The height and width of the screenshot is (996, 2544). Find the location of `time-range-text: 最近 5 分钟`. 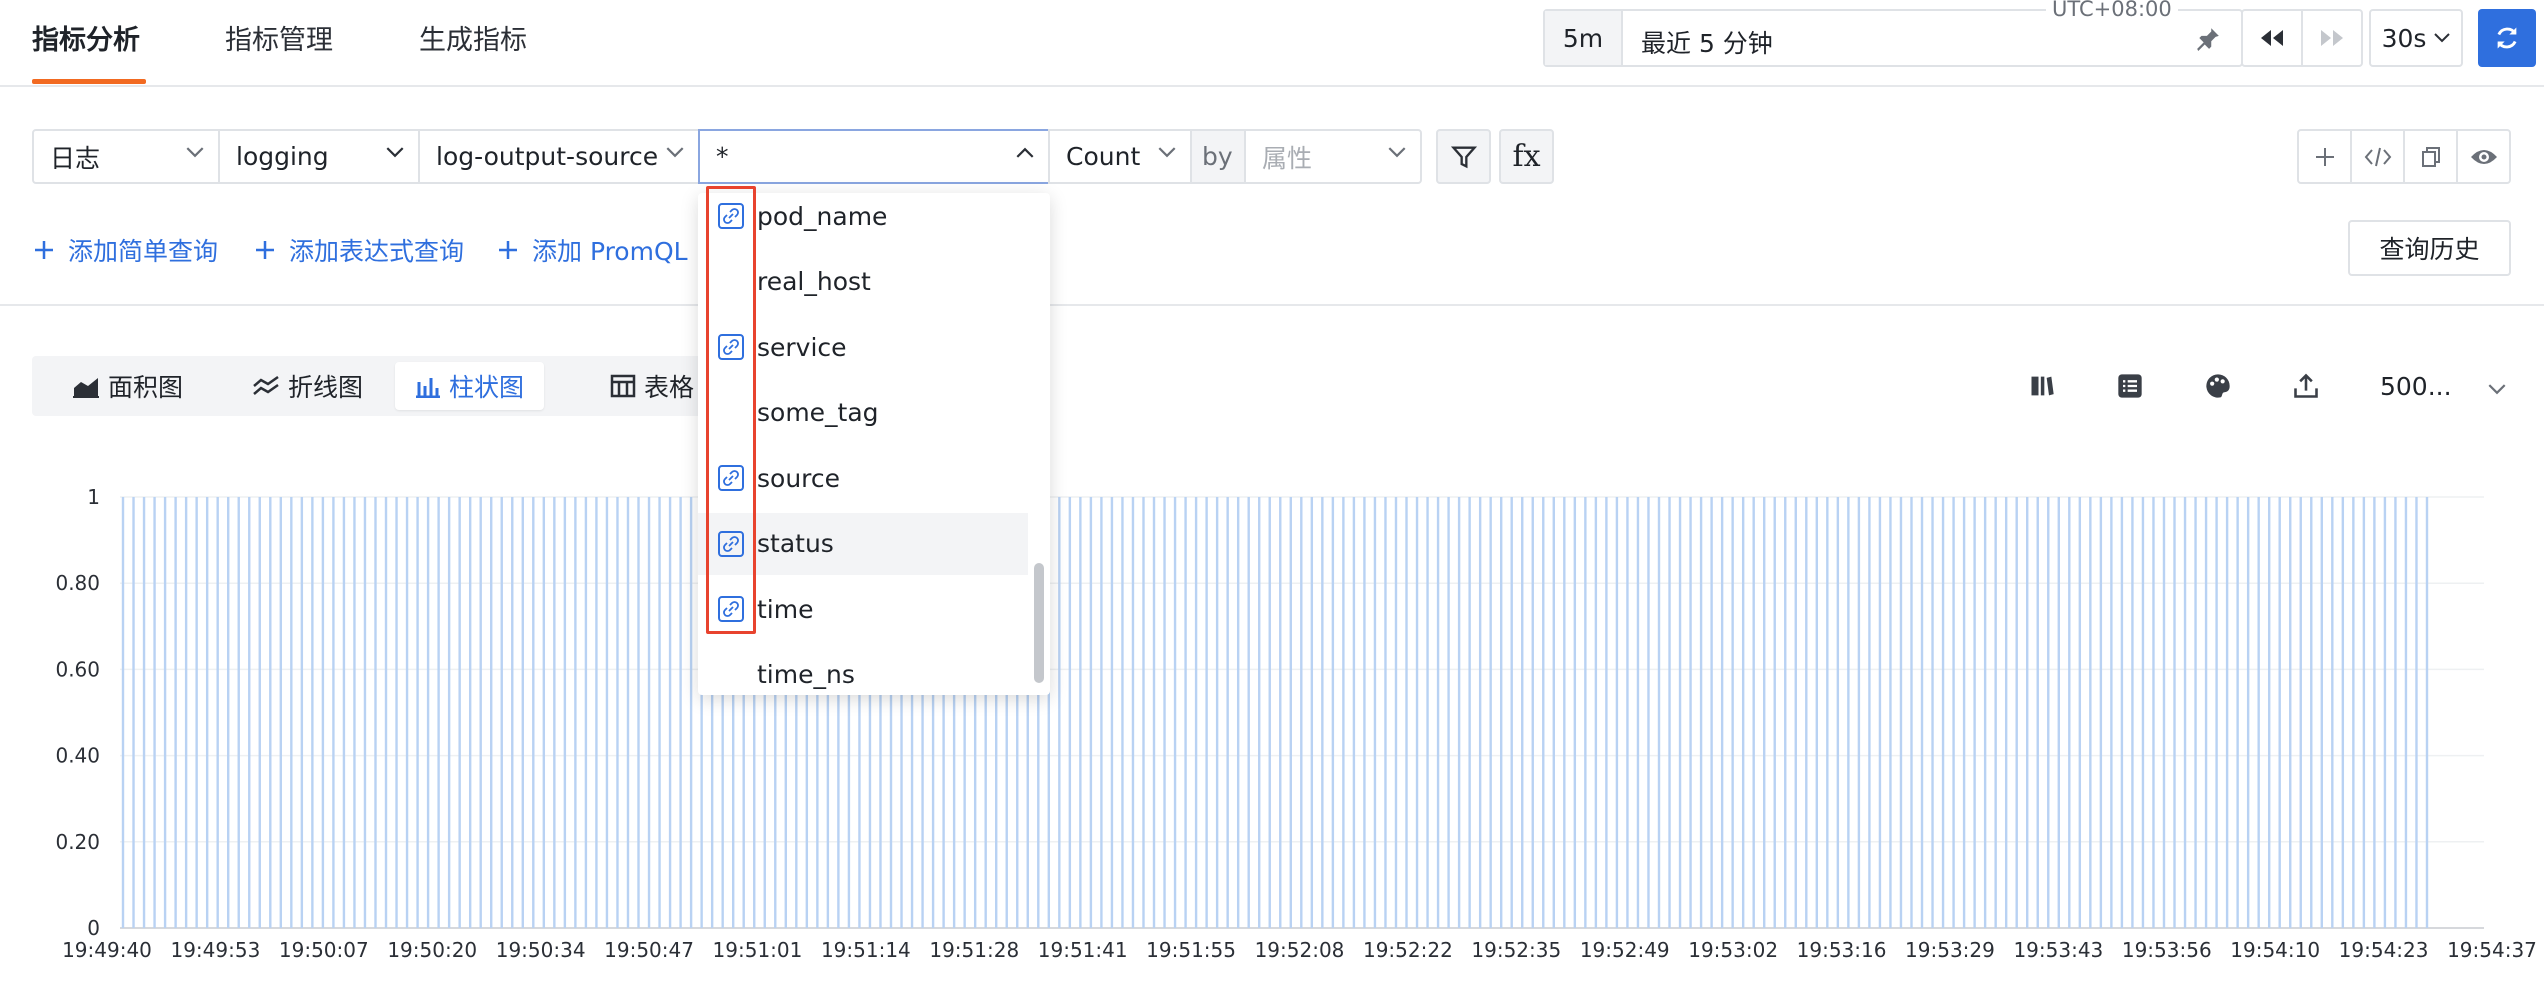

time-range-text: 最近 5 分钟 is located at coordinates (1707, 42).